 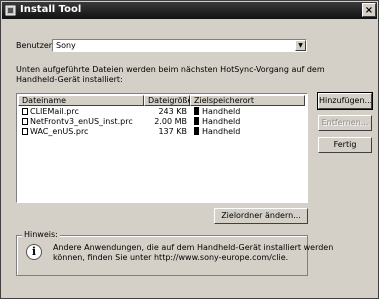 I want to click on user-select: Sony ▼, so click(x=179, y=45).